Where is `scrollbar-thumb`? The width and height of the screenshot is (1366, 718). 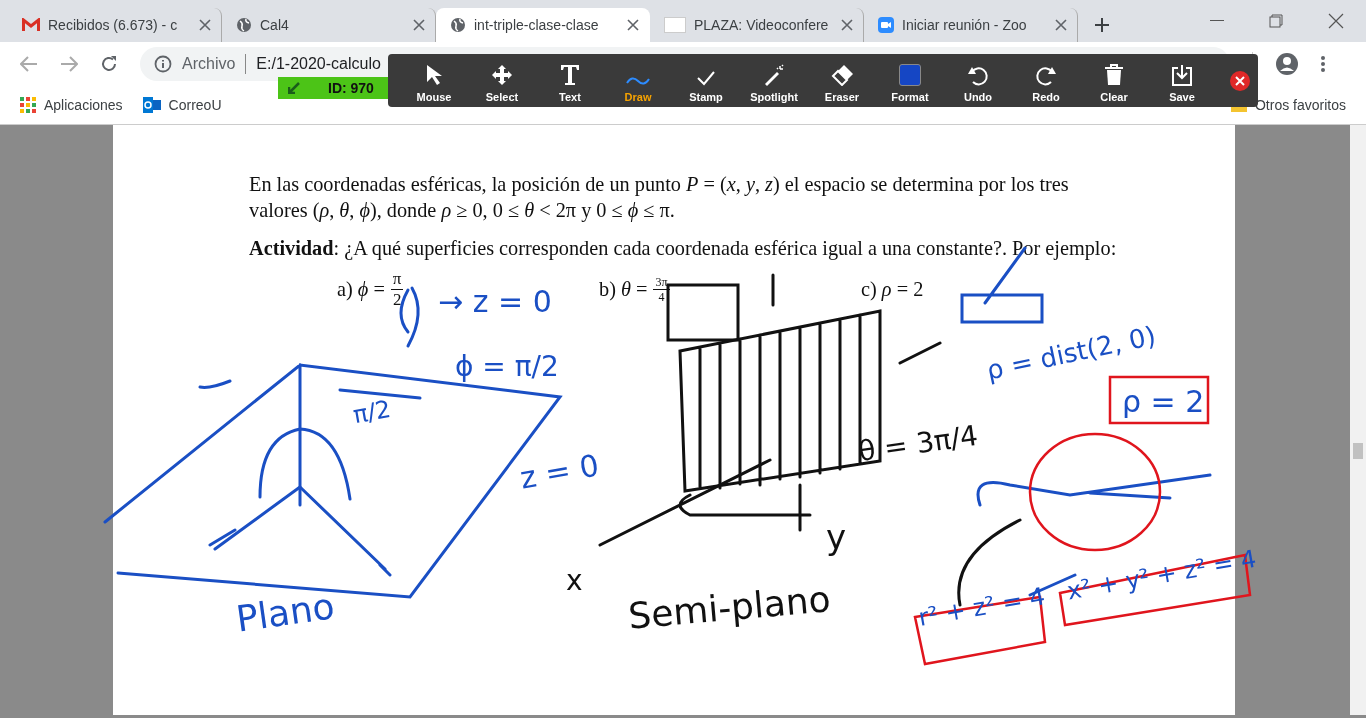
scrollbar-thumb is located at coordinates (1358, 451).